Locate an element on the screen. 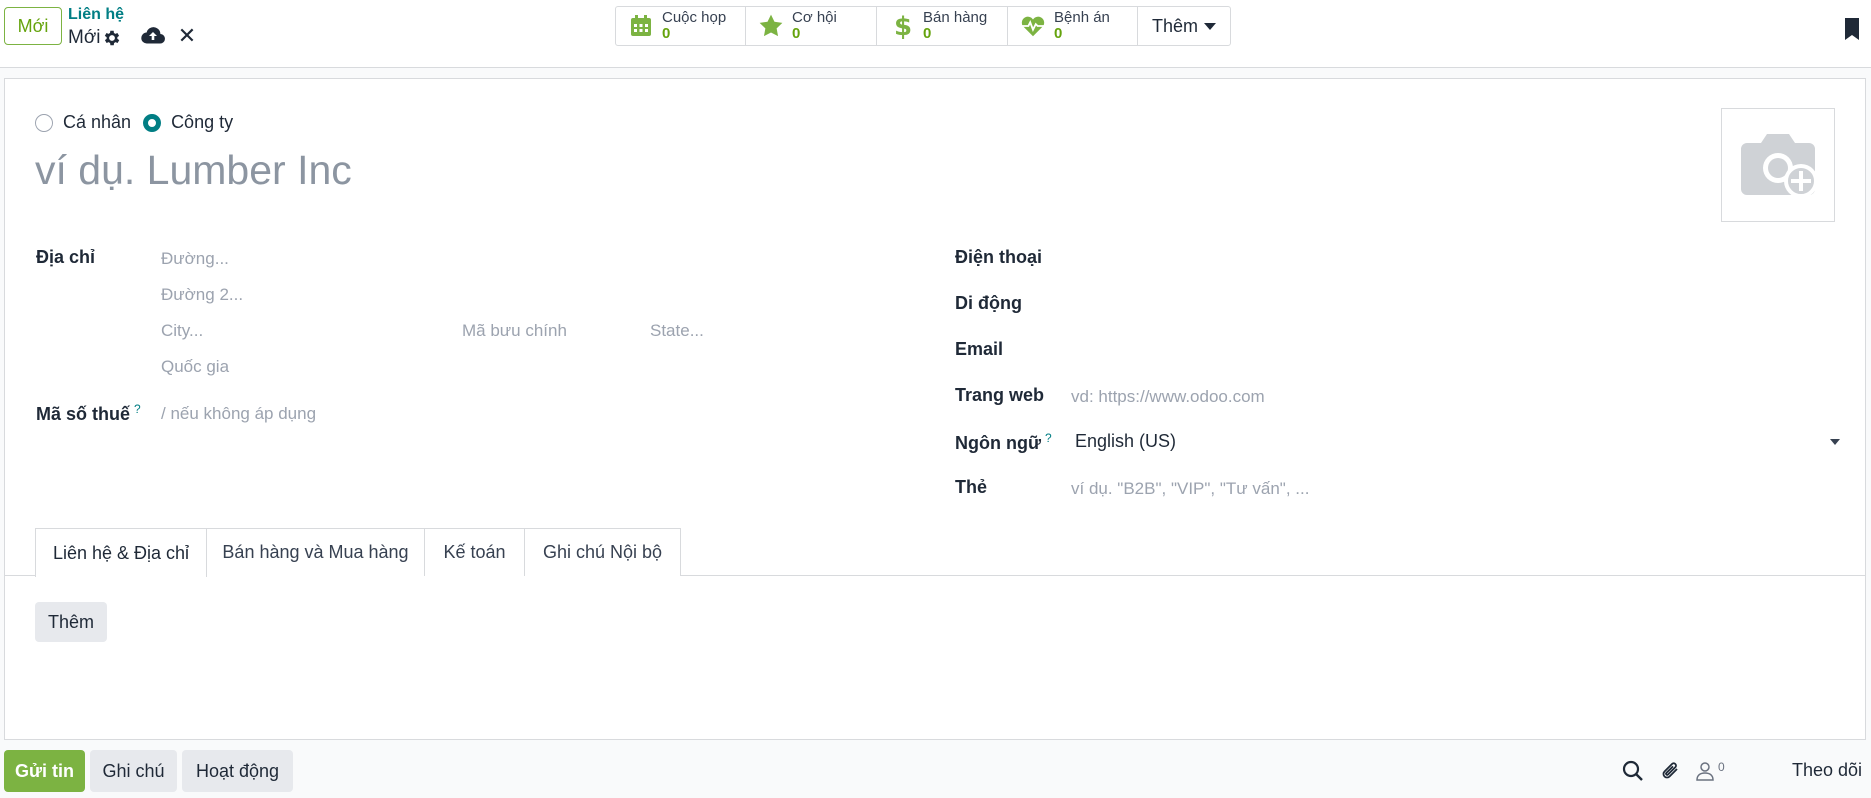  activity-button: Hoạt động is located at coordinates (237, 771).